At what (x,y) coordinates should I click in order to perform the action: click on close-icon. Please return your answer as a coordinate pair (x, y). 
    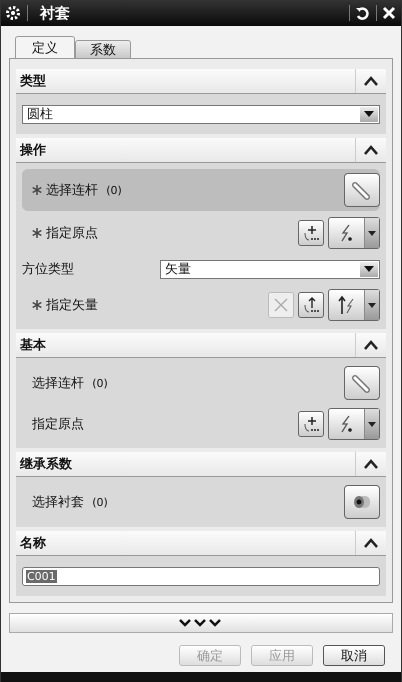
    Looking at the image, I should click on (386, 13).